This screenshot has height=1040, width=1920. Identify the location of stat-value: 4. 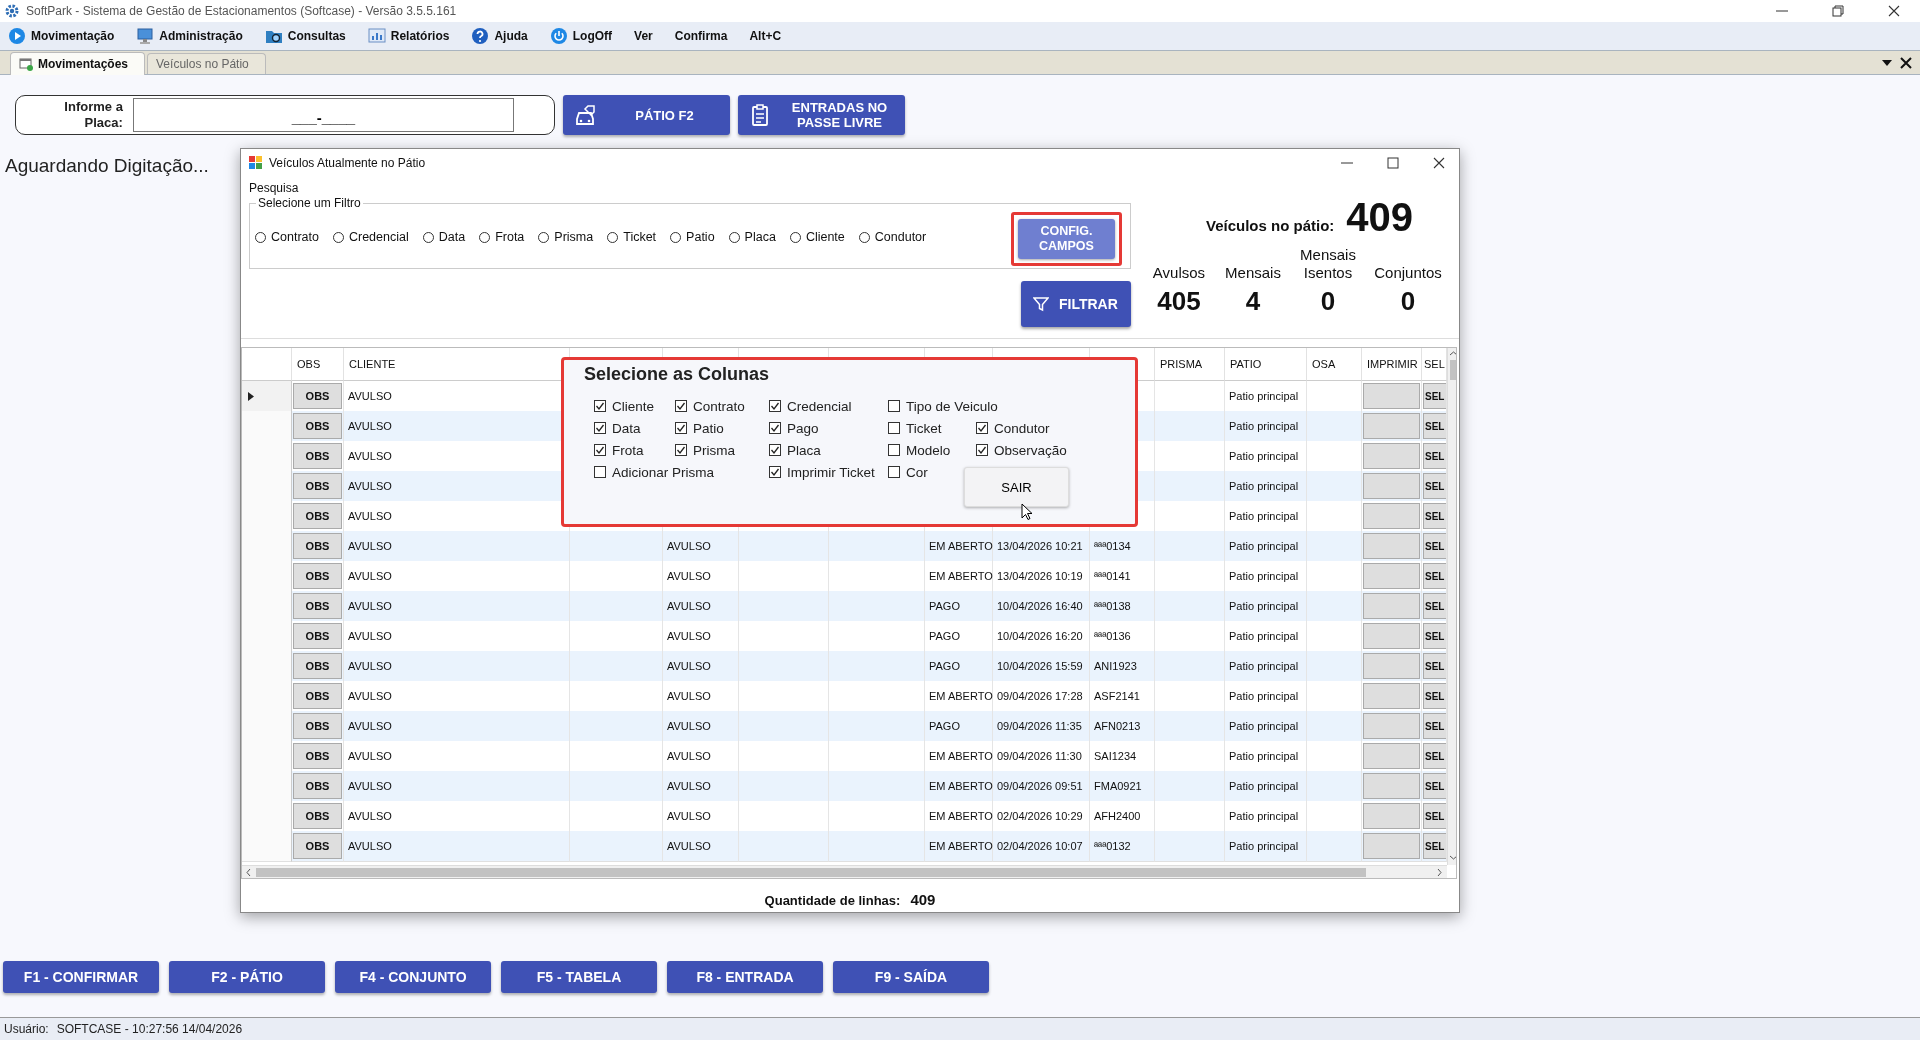
(1253, 301).